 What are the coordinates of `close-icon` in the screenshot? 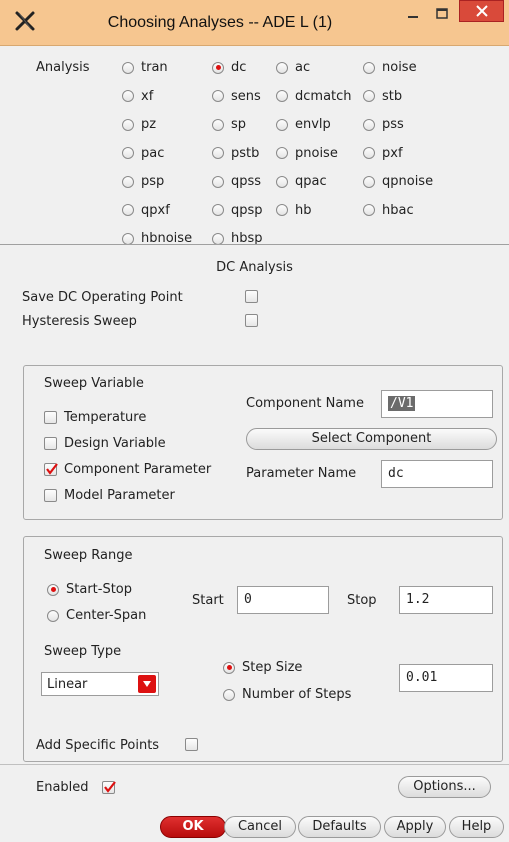 It's located at (481, 11).